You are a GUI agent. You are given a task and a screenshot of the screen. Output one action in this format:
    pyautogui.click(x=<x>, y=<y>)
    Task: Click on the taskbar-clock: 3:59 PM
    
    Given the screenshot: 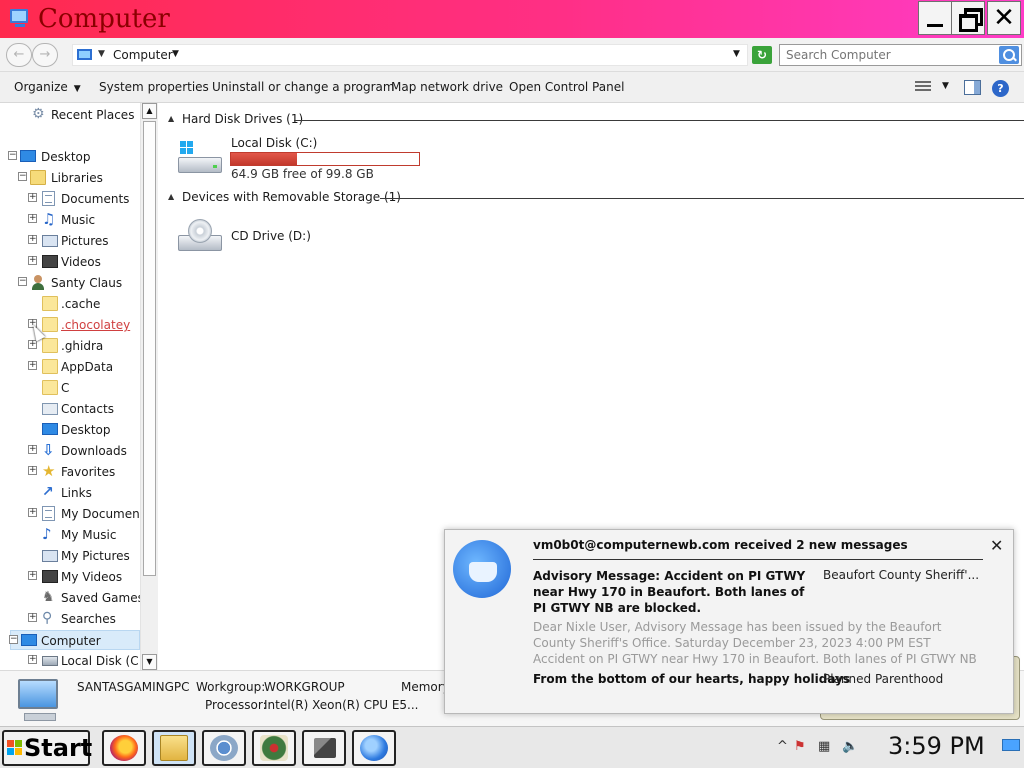 What is the action you would take?
    pyautogui.click(x=936, y=746)
    